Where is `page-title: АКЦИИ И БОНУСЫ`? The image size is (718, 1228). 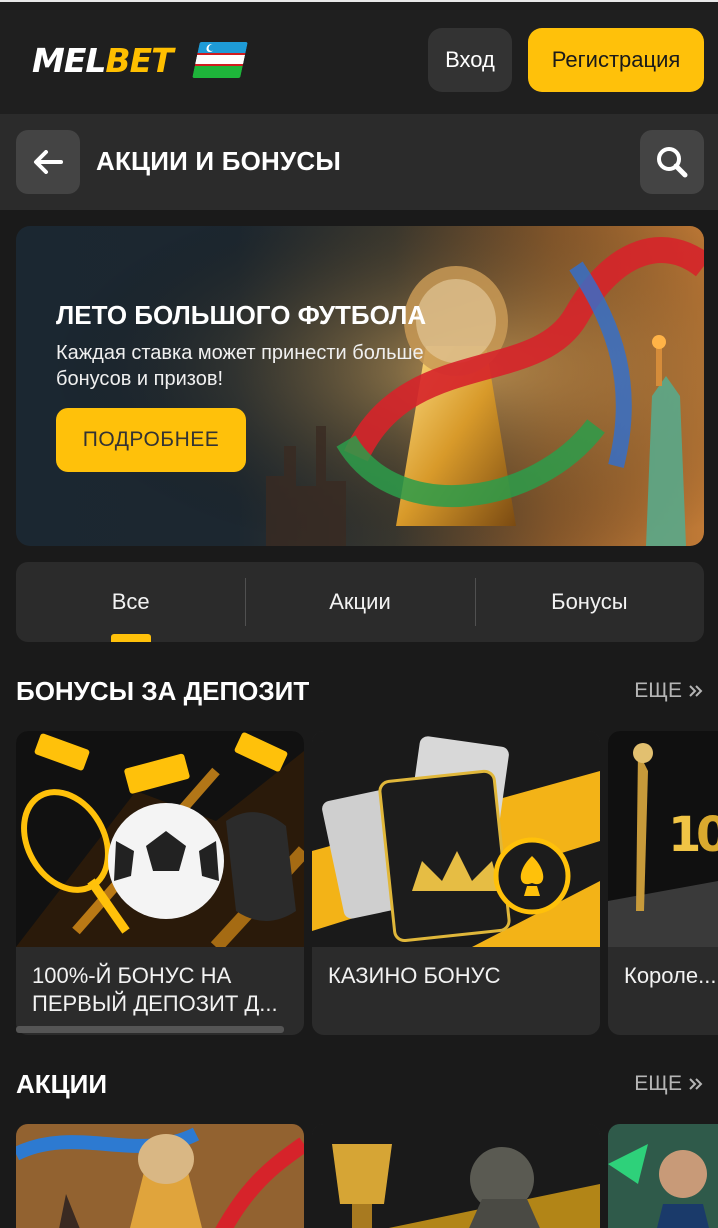
page-title: АКЦИИ И БОНУСЫ is located at coordinates (219, 161).